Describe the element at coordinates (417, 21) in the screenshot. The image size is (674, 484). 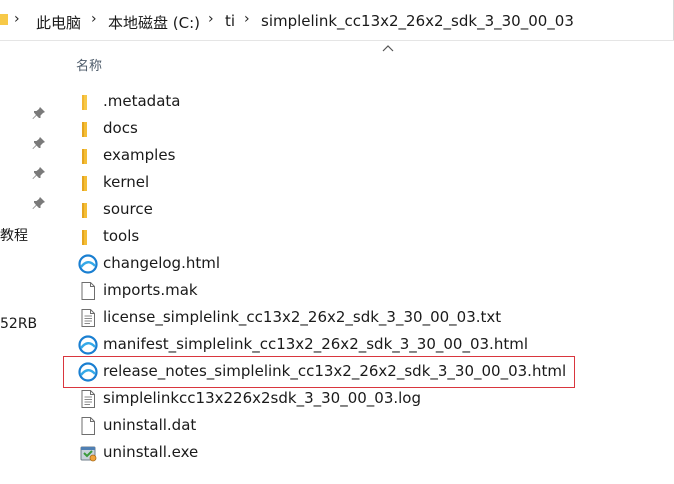
I see `breadcrumb-sdk-folder: simplelink_cc13x2_26x2_sdk_3_30_00_03` at that location.